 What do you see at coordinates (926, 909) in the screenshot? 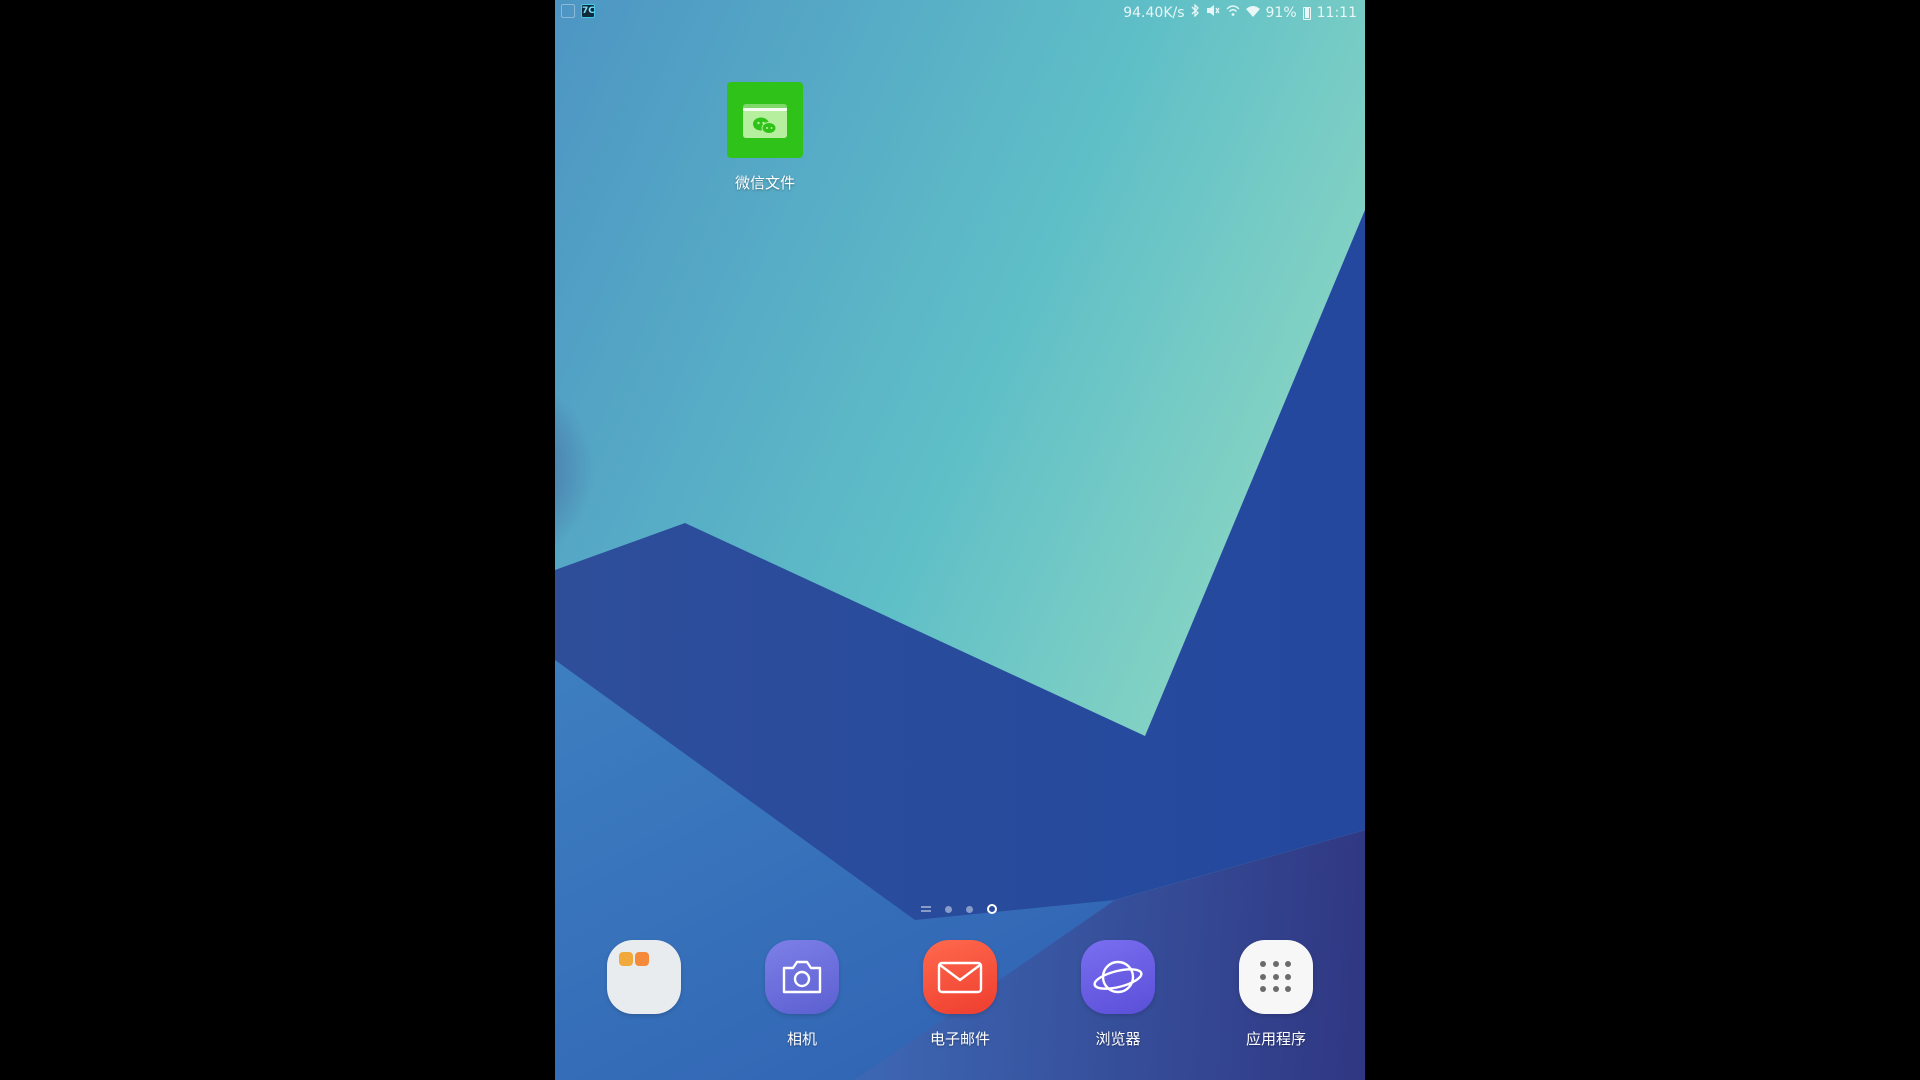
I see `home-page-indicator` at bounding box center [926, 909].